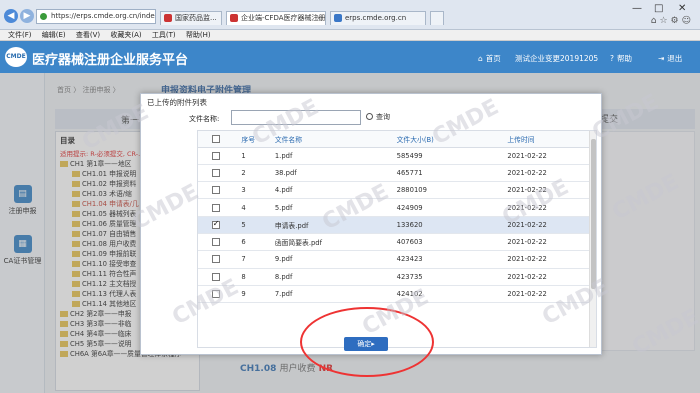 Image resolution: width=700 pixels, height=393 pixels. What do you see at coordinates (329, 156) in the screenshot?
I see `row-filename: 1.pdf` at bounding box center [329, 156].